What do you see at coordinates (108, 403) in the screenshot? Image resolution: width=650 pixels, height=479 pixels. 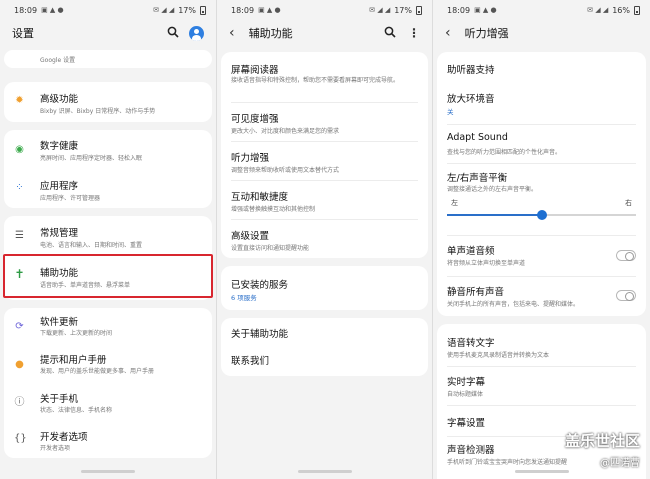 I see `settings-item-about: ⓘ 关于手机 状态、法律信息、手机名称` at bounding box center [108, 403].